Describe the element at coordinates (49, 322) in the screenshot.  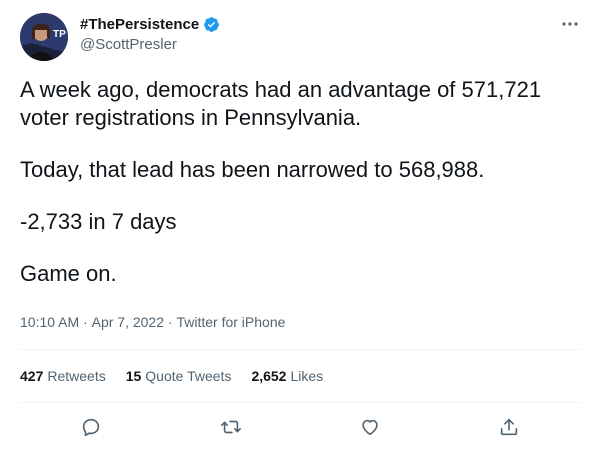
I see `tweet-time: 10:10 AM` at that location.